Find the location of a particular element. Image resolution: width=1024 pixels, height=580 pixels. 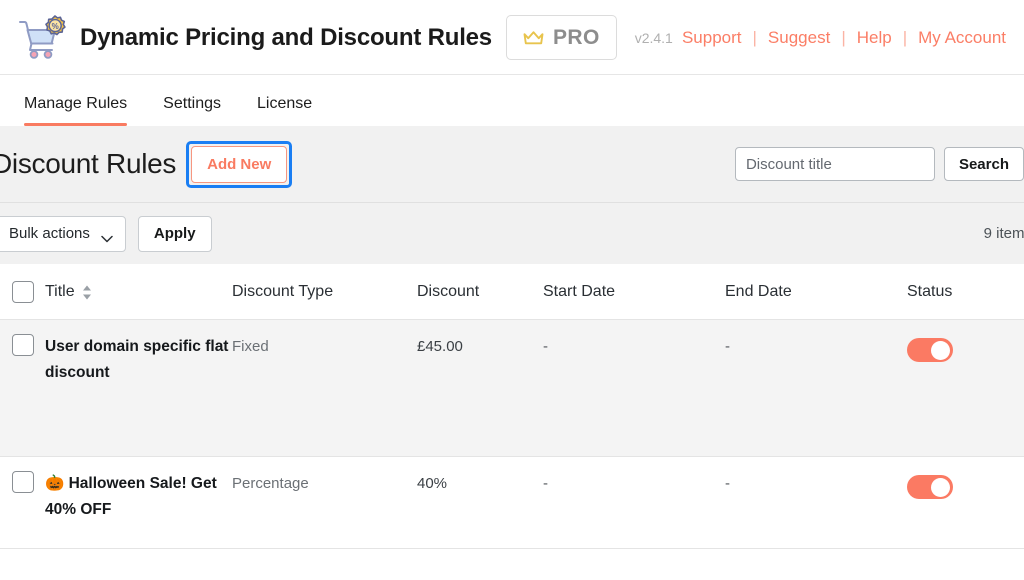

column-discount-type: Discount Type is located at coordinates (324, 292).